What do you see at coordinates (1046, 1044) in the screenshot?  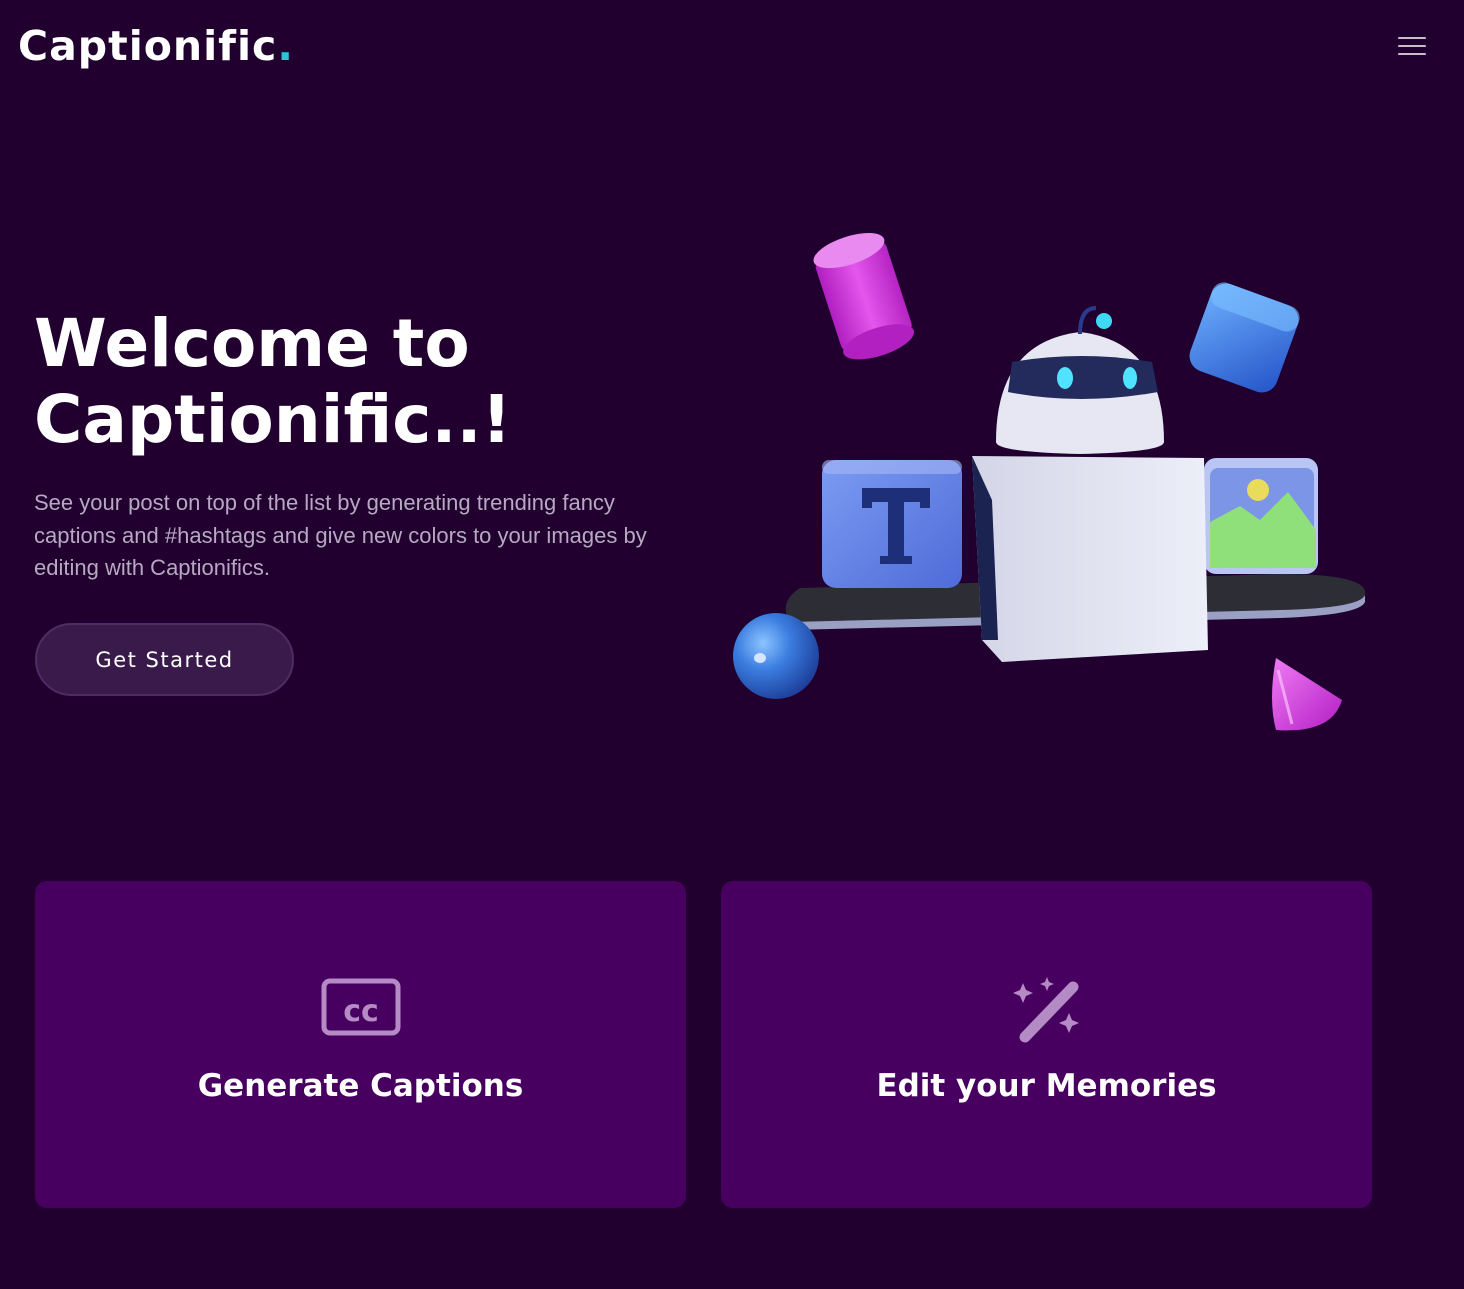 I see `card-edit-memories: Edit your Memories` at bounding box center [1046, 1044].